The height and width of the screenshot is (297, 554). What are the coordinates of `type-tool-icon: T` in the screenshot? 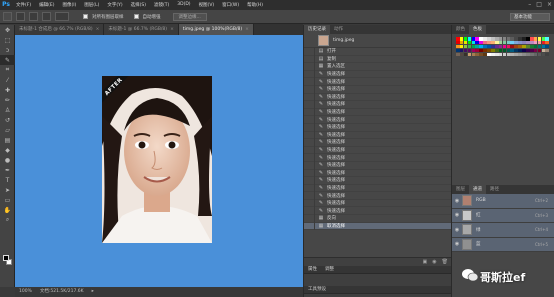 It's located at (7, 180).